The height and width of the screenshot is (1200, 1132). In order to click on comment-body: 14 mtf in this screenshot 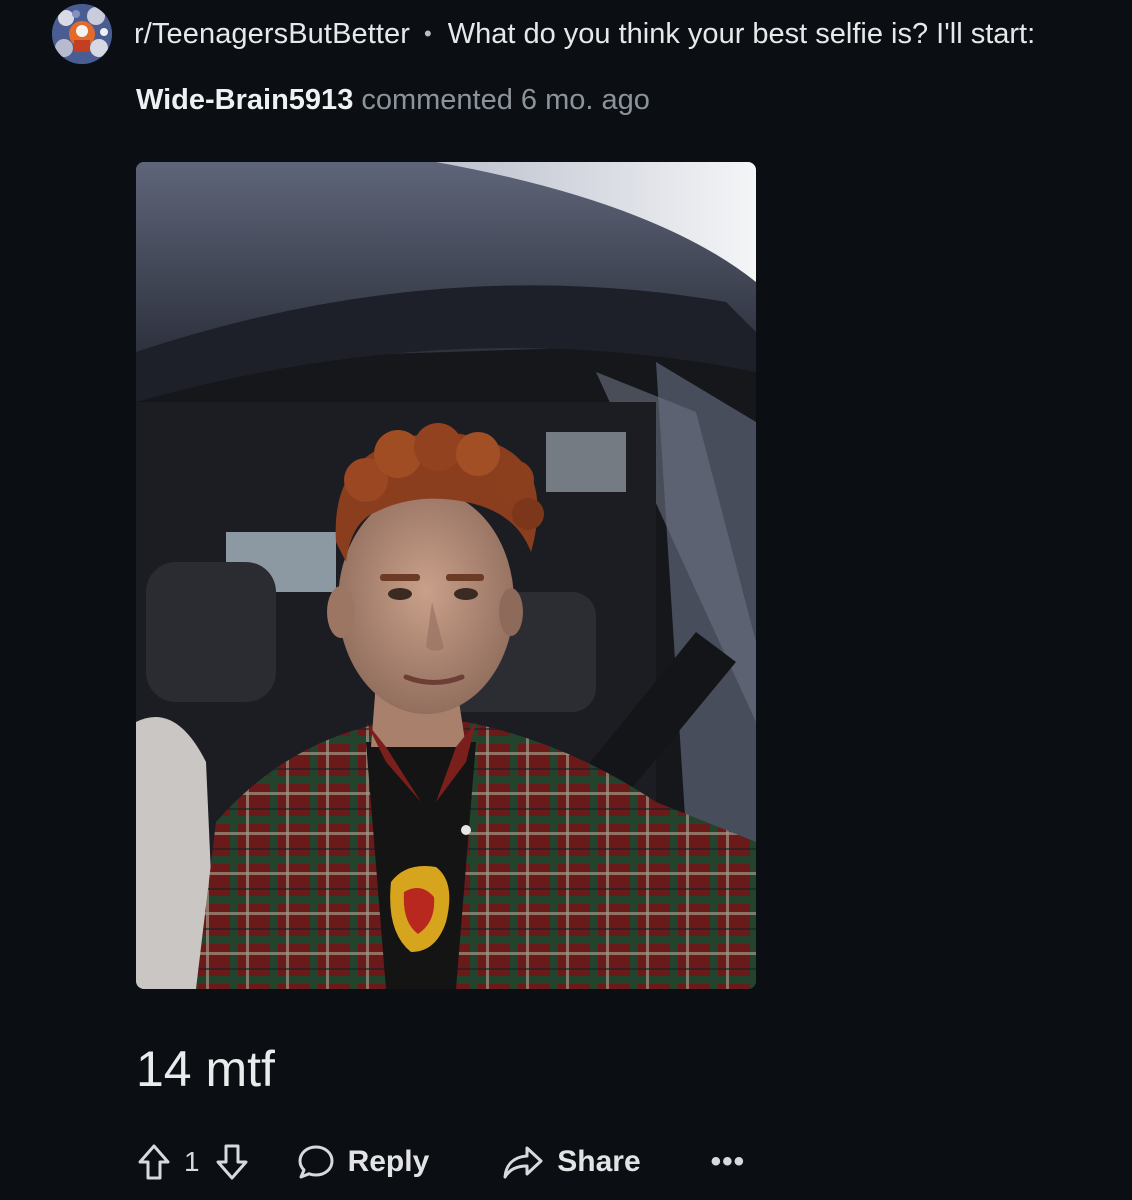, I will do `click(205, 1069)`.